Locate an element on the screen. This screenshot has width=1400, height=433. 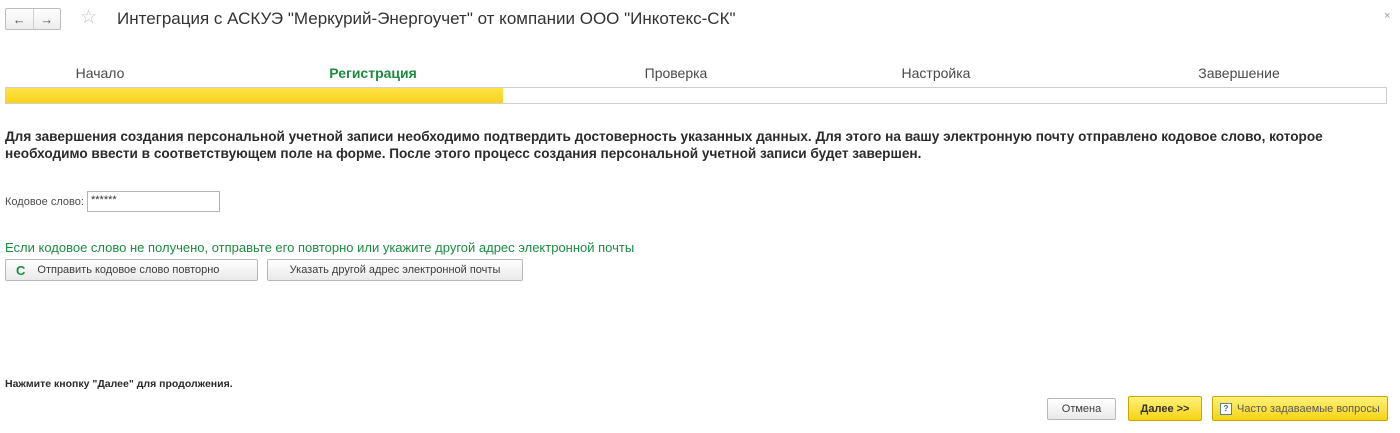
step-registration: Регистрация is located at coordinates (373, 73).